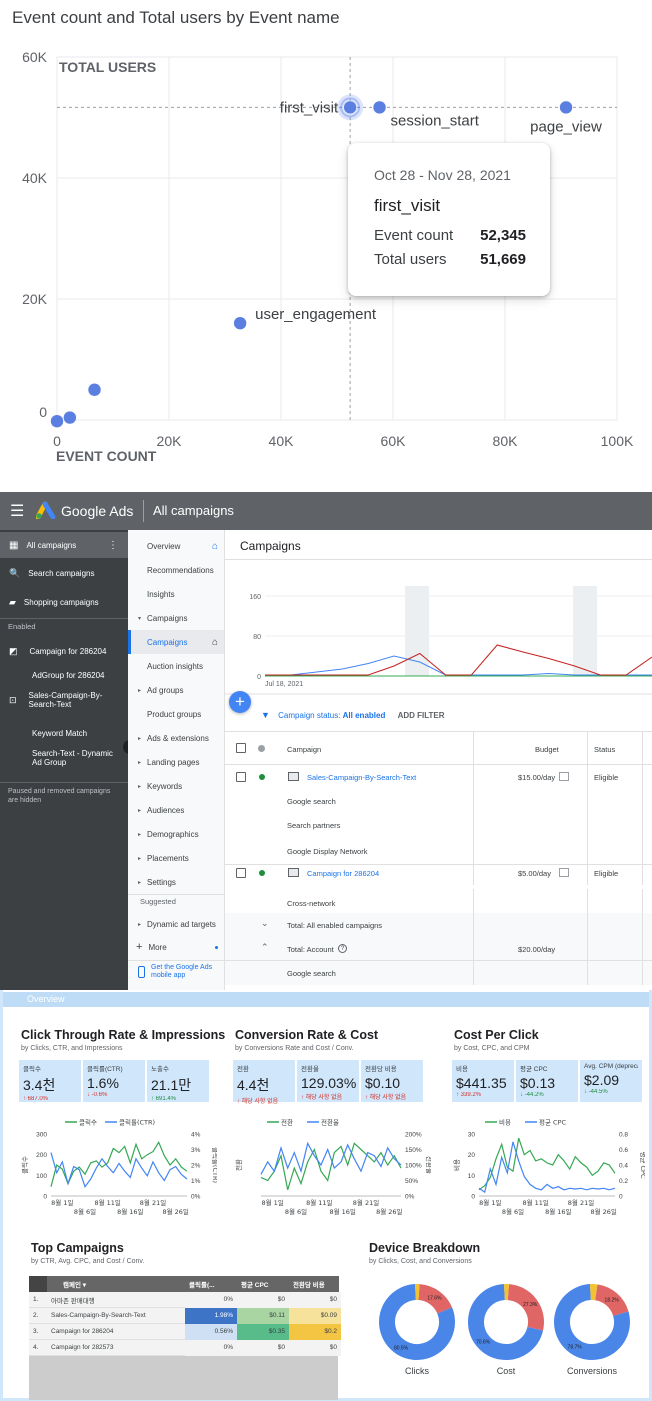 The width and height of the screenshot is (652, 1401). What do you see at coordinates (307, 1035) in the screenshot?
I see `conv-panel-title: Conversion Rate & Cost` at bounding box center [307, 1035].